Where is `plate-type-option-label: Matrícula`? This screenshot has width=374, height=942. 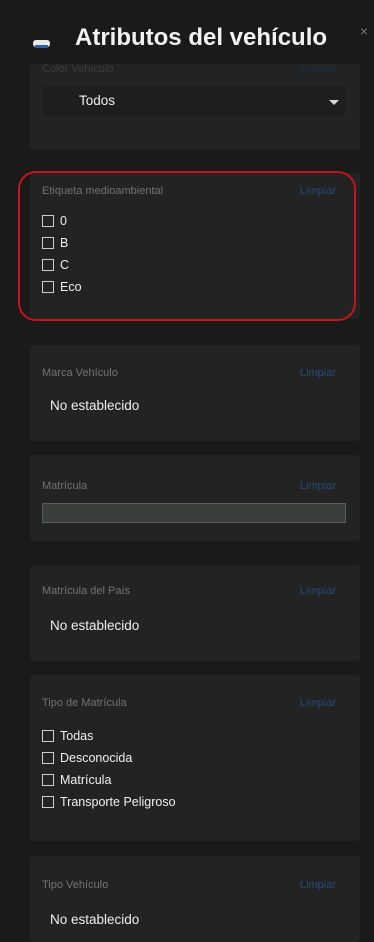
plate-type-option-label: Matrícula is located at coordinates (86, 779).